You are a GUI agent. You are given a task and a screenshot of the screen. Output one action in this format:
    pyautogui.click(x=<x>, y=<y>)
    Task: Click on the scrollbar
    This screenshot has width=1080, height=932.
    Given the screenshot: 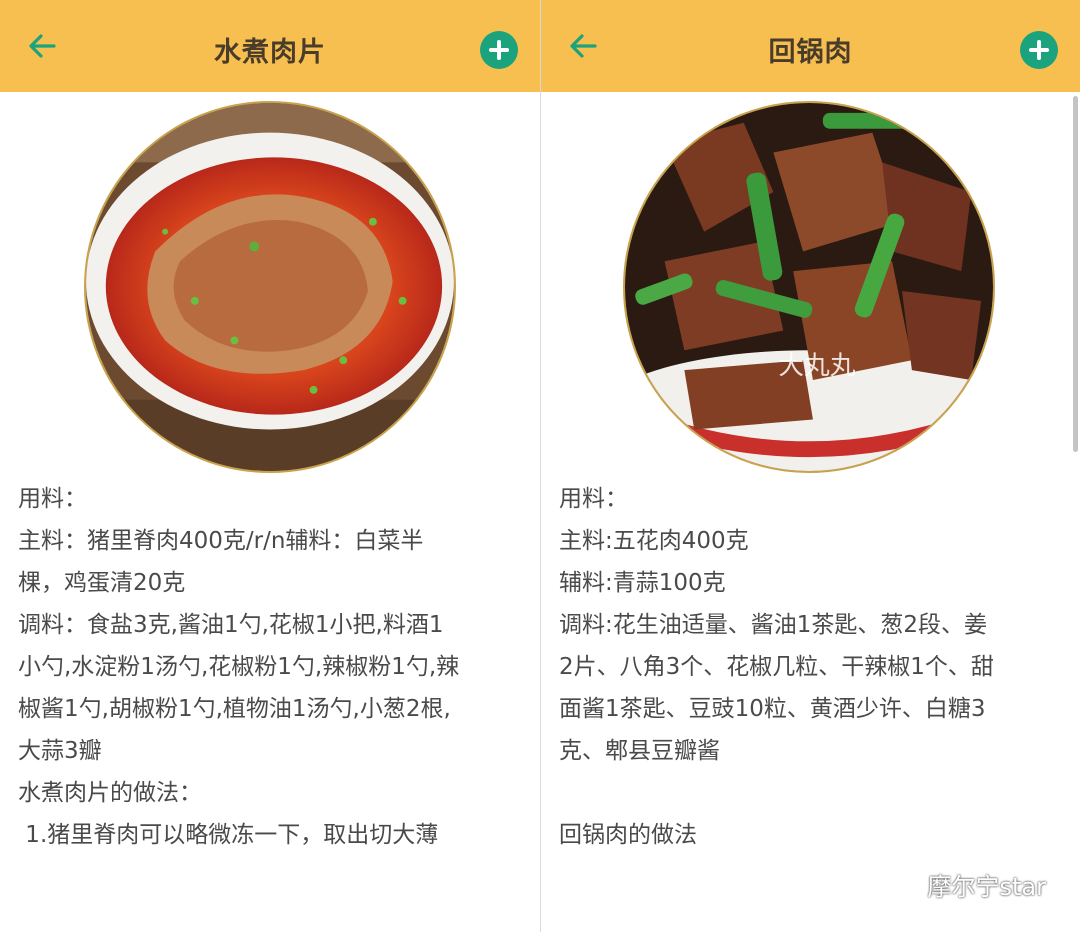 What is the action you would take?
    pyautogui.click(x=1075, y=274)
    